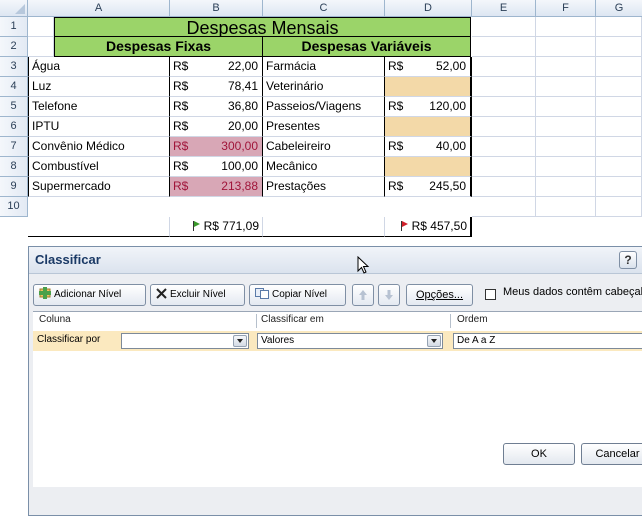 The width and height of the screenshot is (642, 516). I want to click on row-header-7: 7, so click(14, 147).